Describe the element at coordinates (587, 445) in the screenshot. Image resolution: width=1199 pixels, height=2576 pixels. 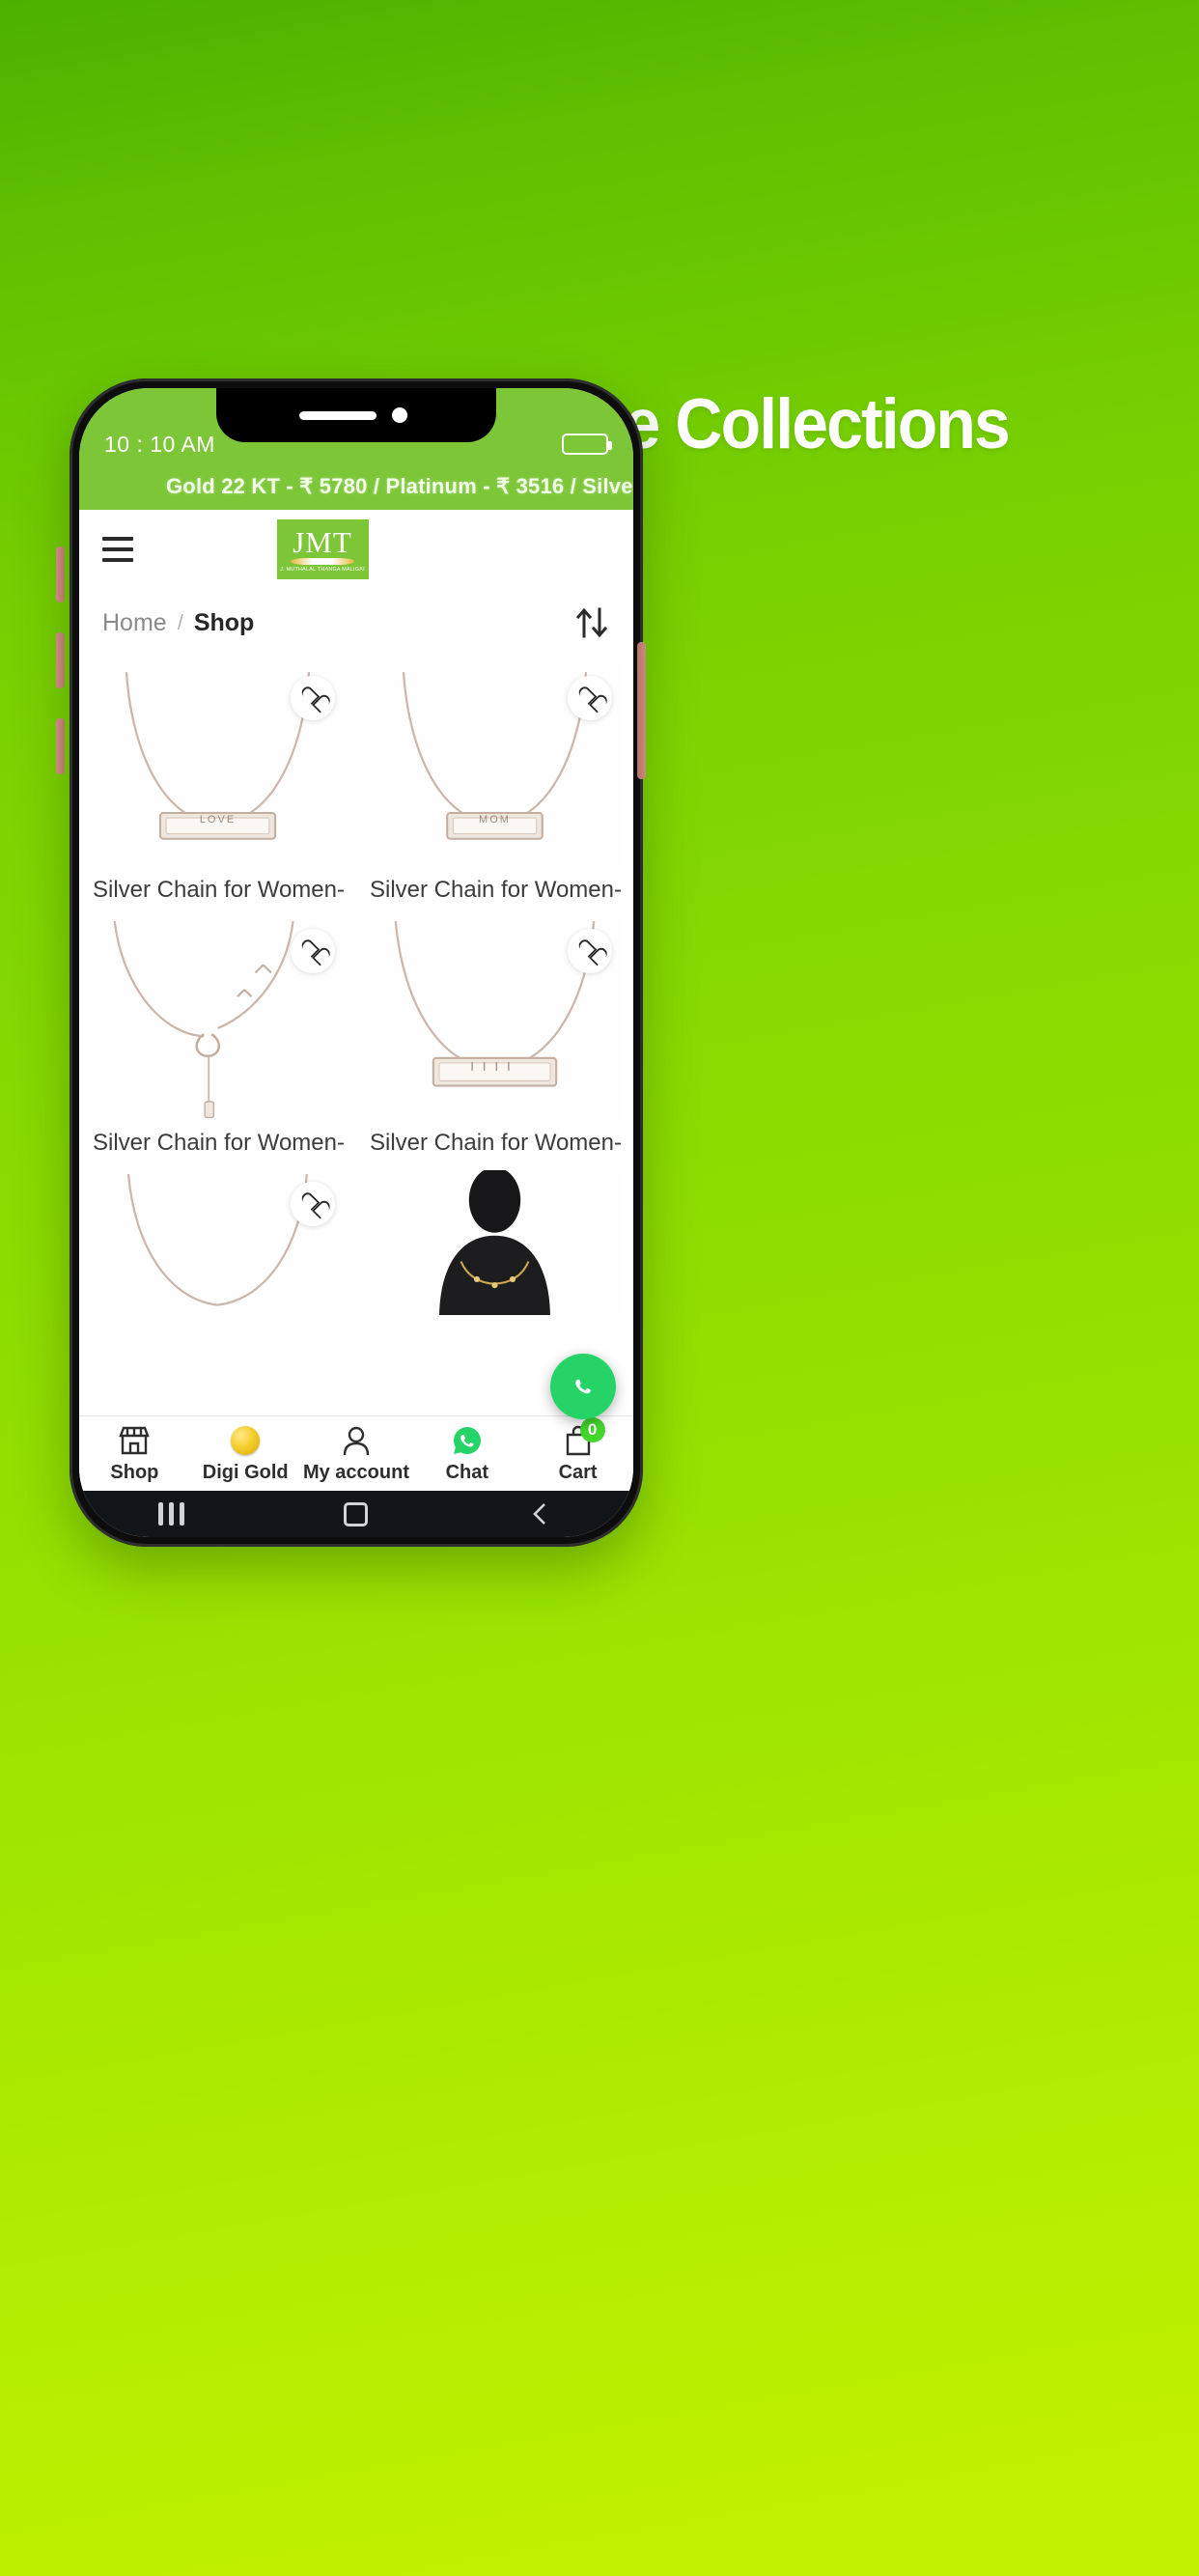
I see `battery-icon` at that location.